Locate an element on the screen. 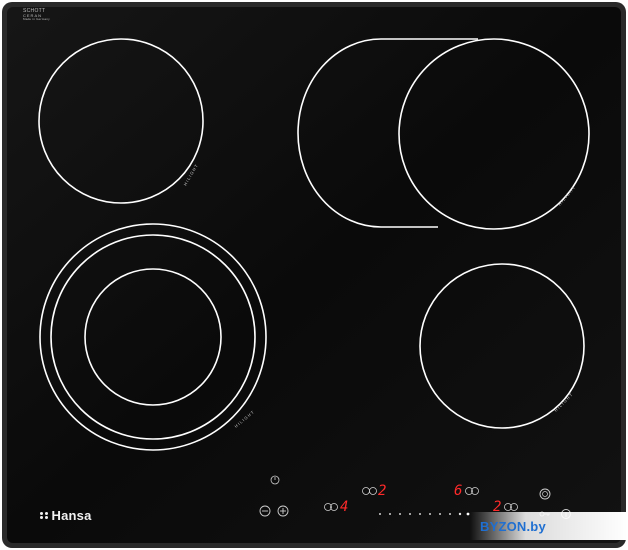 The image size is (628, 550). watermark: BYZON.by is located at coordinates (549, 526).